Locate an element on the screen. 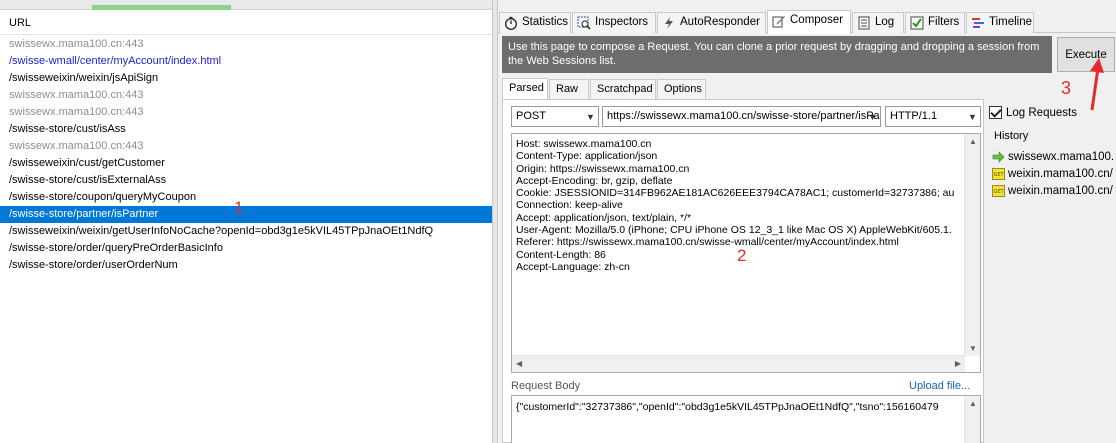  progress-highlight is located at coordinates (161, 7).